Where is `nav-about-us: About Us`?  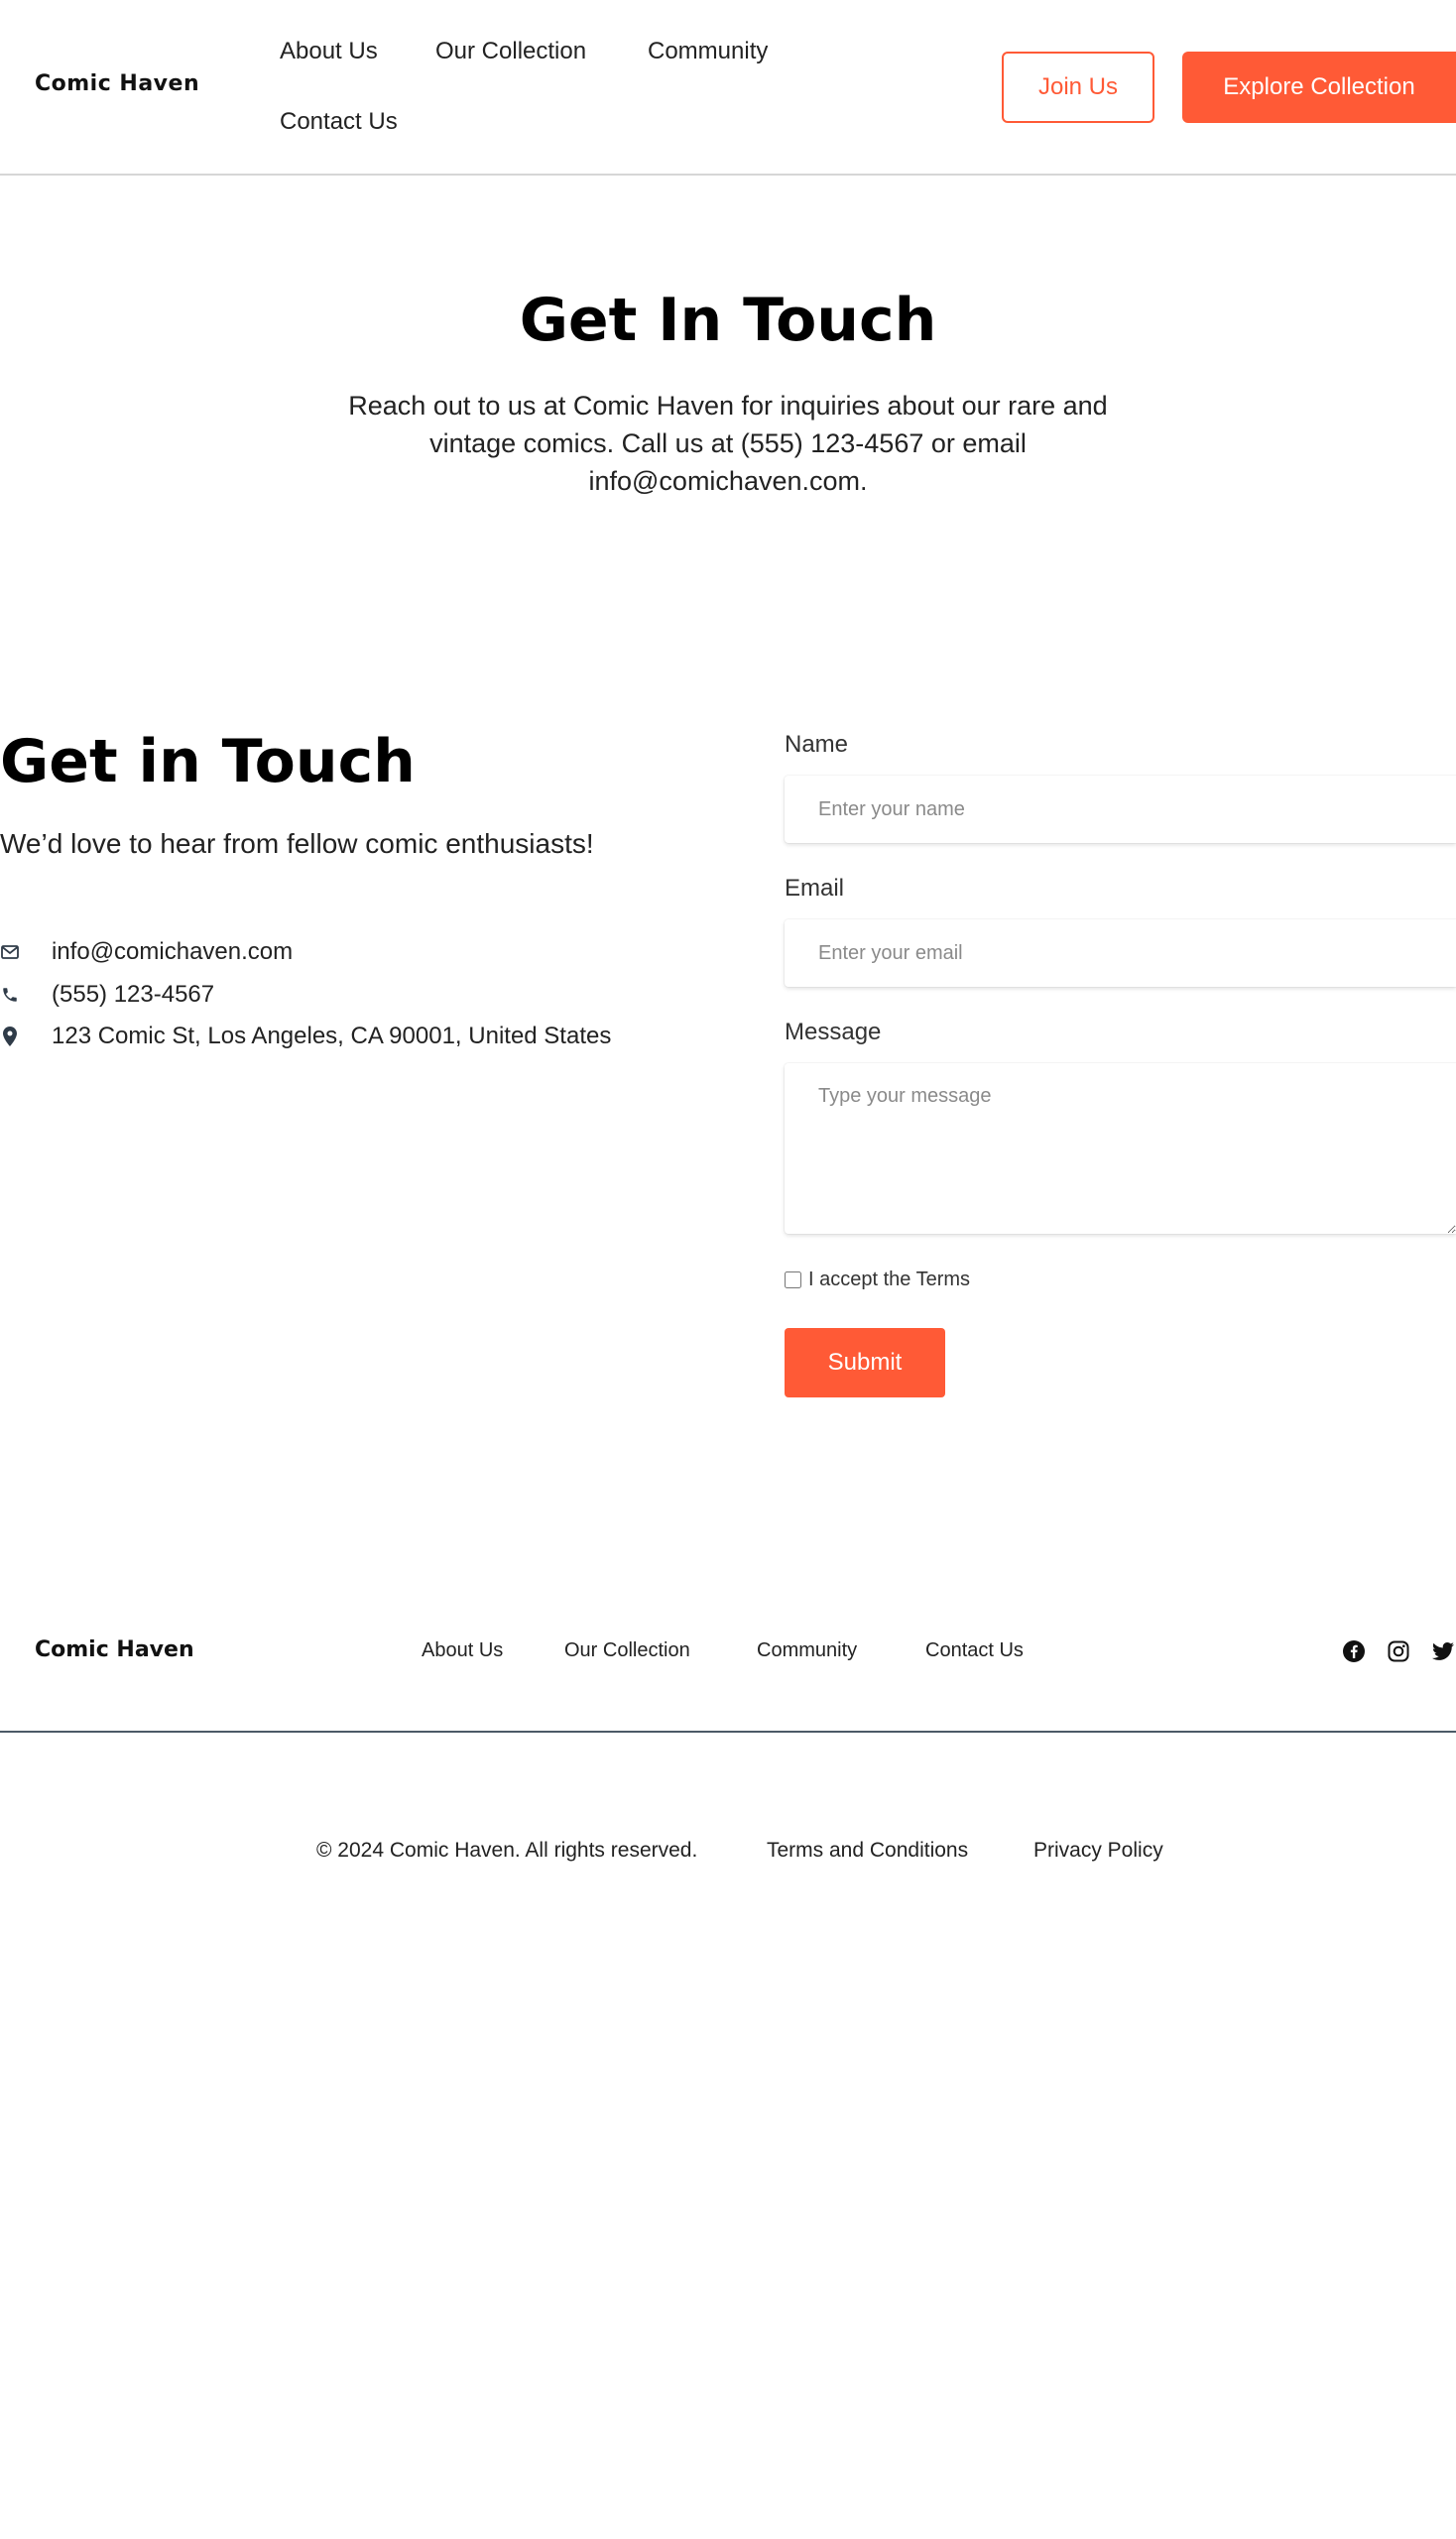 nav-about-us: About Us is located at coordinates (329, 51).